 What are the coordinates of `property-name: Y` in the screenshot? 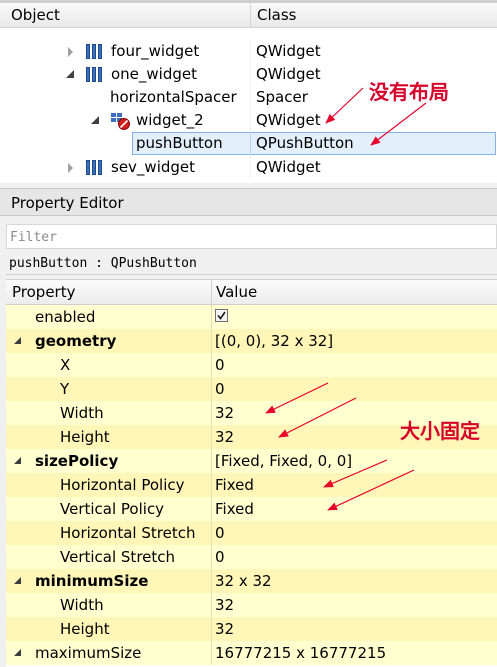 It's located at (65, 389).